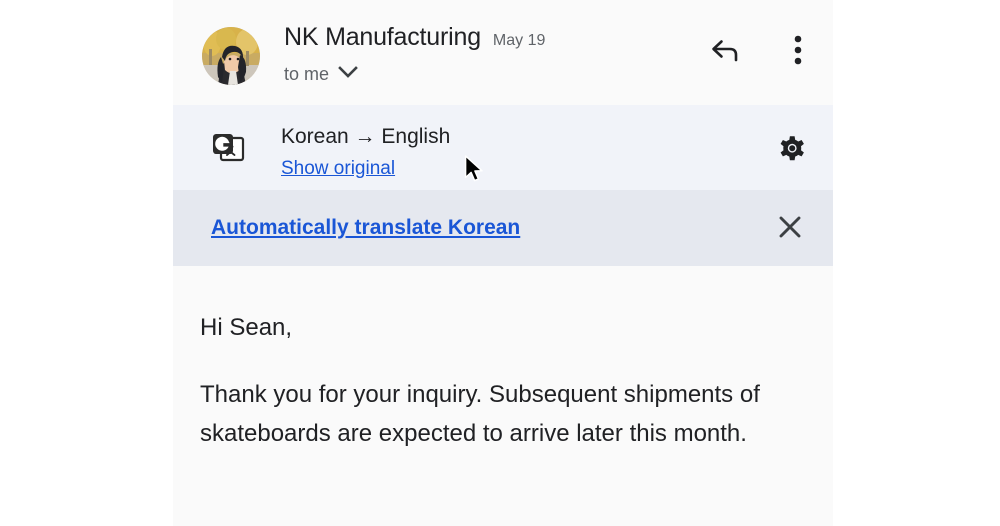  I want to click on body-greeting: Hi Sean,, so click(246, 327).